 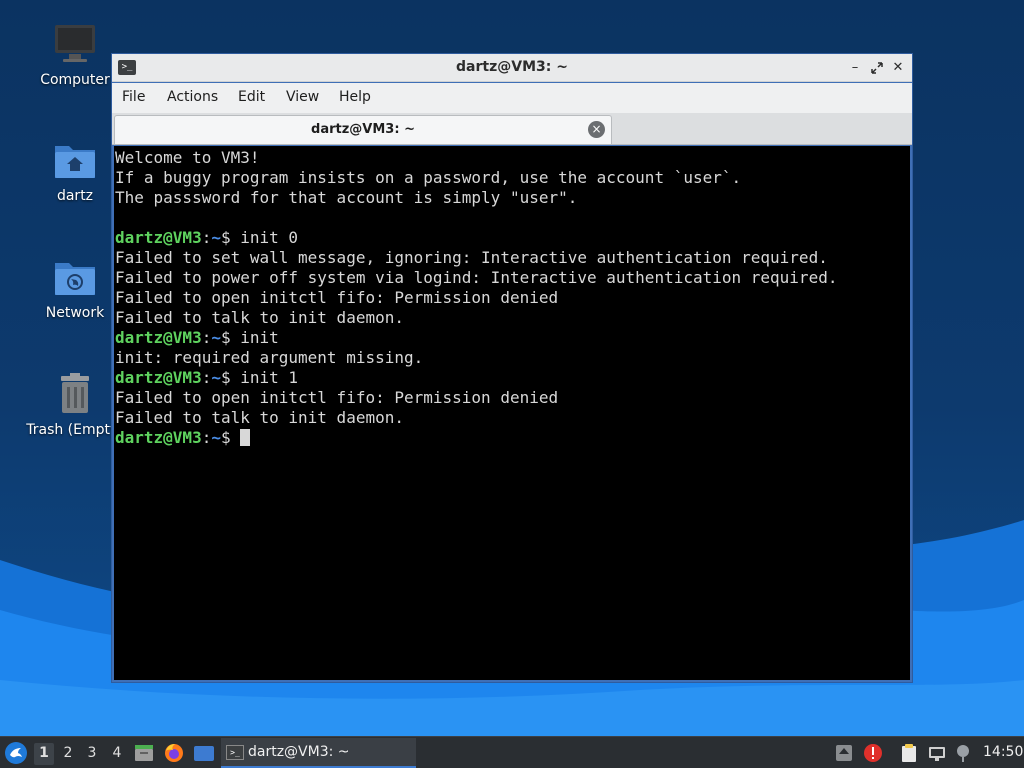 What do you see at coordinates (174, 753) in the screenshot?
I see `firefox-icon` at bounding box center [174, 753].